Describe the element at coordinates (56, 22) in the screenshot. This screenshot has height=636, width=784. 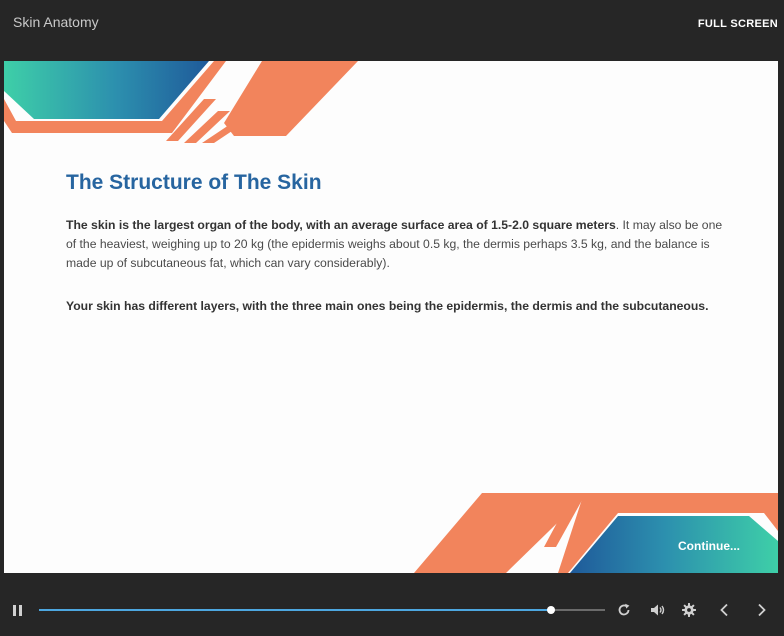
I see `app-title: Skin Anatomy` at that location.